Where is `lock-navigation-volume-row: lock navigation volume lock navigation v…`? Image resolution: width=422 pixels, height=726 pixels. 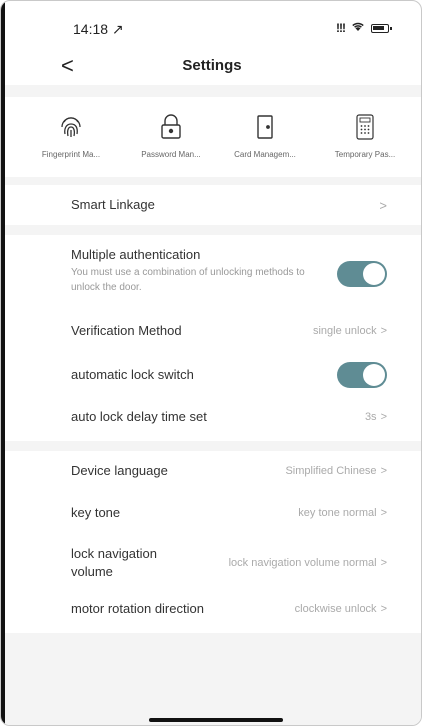
lock-navigation-volume-row: lock navigation volume lock navigation v… is located at coordinates (211, 564).